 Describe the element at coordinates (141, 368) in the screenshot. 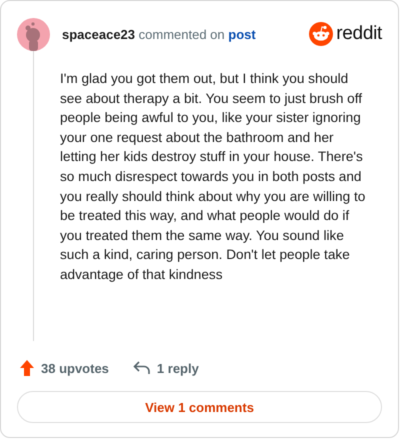

I see `reply-arrow-icon` at that location.